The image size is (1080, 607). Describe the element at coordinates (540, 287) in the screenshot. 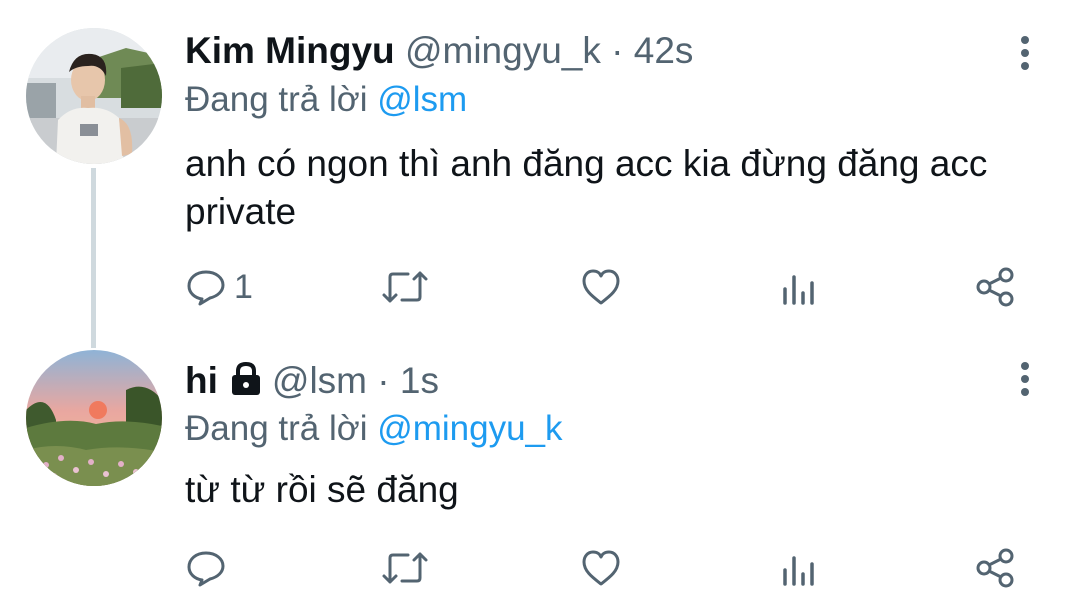

I see `tweet-actions: 1` at that location.